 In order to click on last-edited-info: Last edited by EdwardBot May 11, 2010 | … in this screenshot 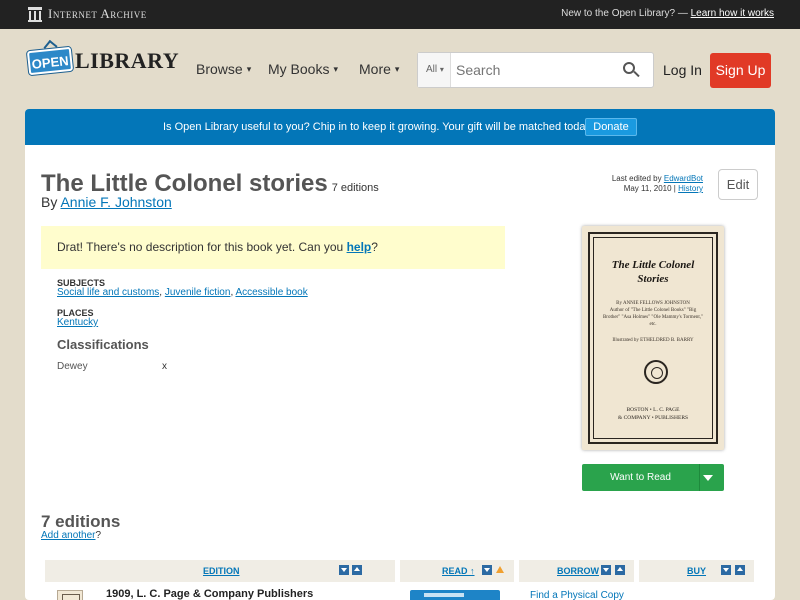, I will do `click(657, 183)`.